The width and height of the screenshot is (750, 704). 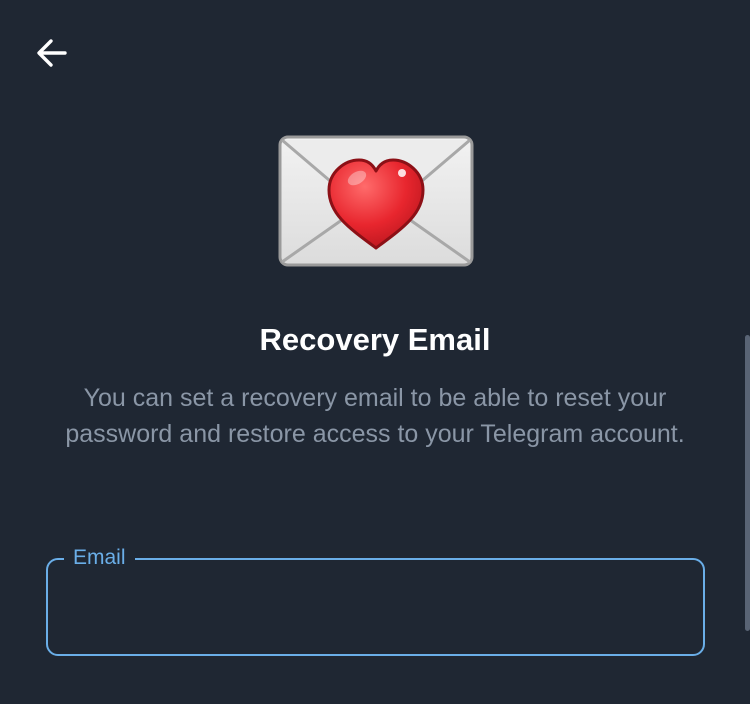 I want to click on back-button, so click(x=52, y=53).